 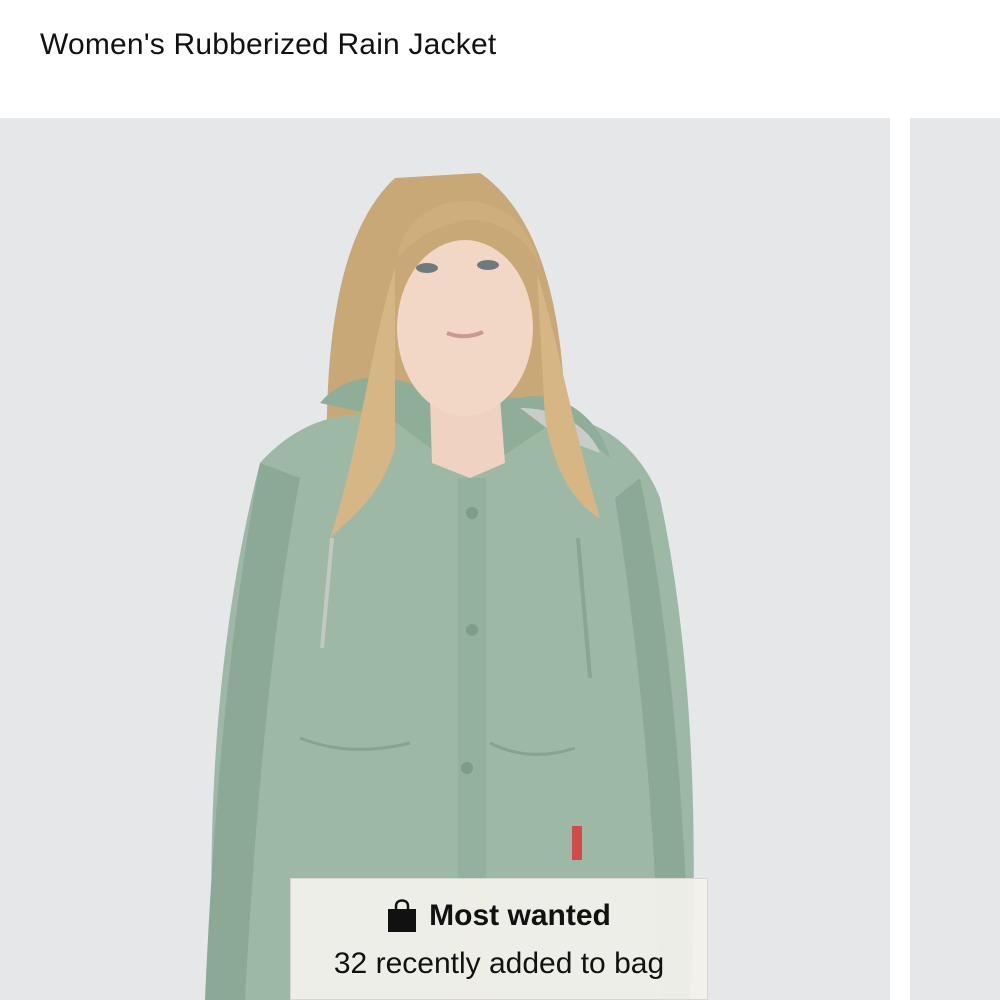 What do you see at coordinates (520, 915) in the screenshot?
I see `badge-title: Most wanted` at bounding box center [520, 915].